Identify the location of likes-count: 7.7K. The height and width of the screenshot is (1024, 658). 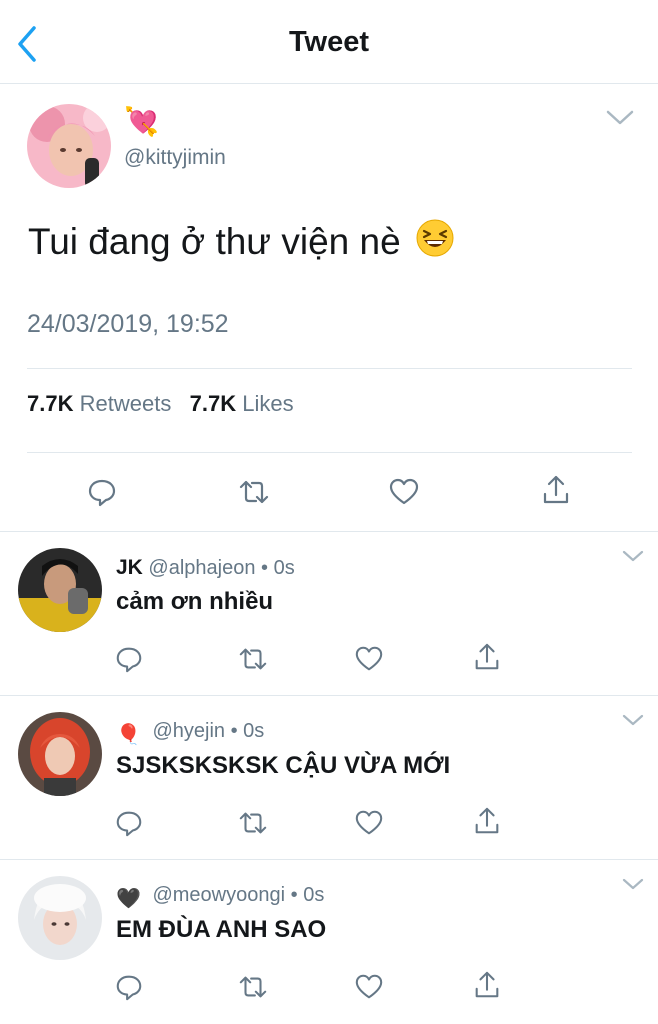
(213, 403).